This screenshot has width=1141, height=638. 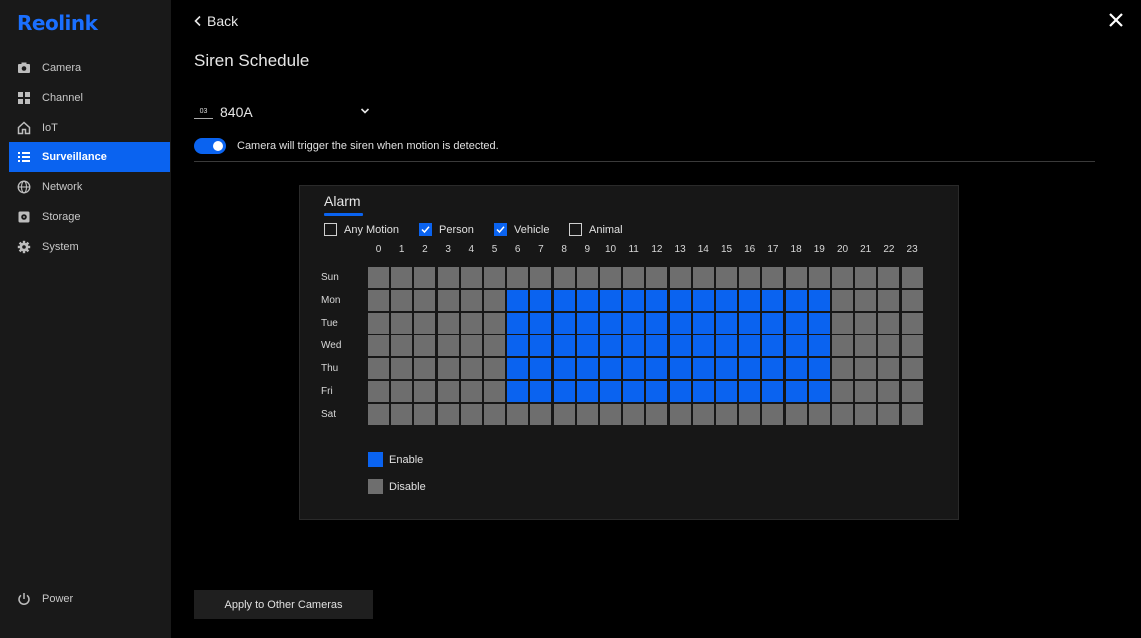 What do you see at coordinates (45, 599) in the screenshot?
I see `power-button: Power` at bounding box center [45, 599].